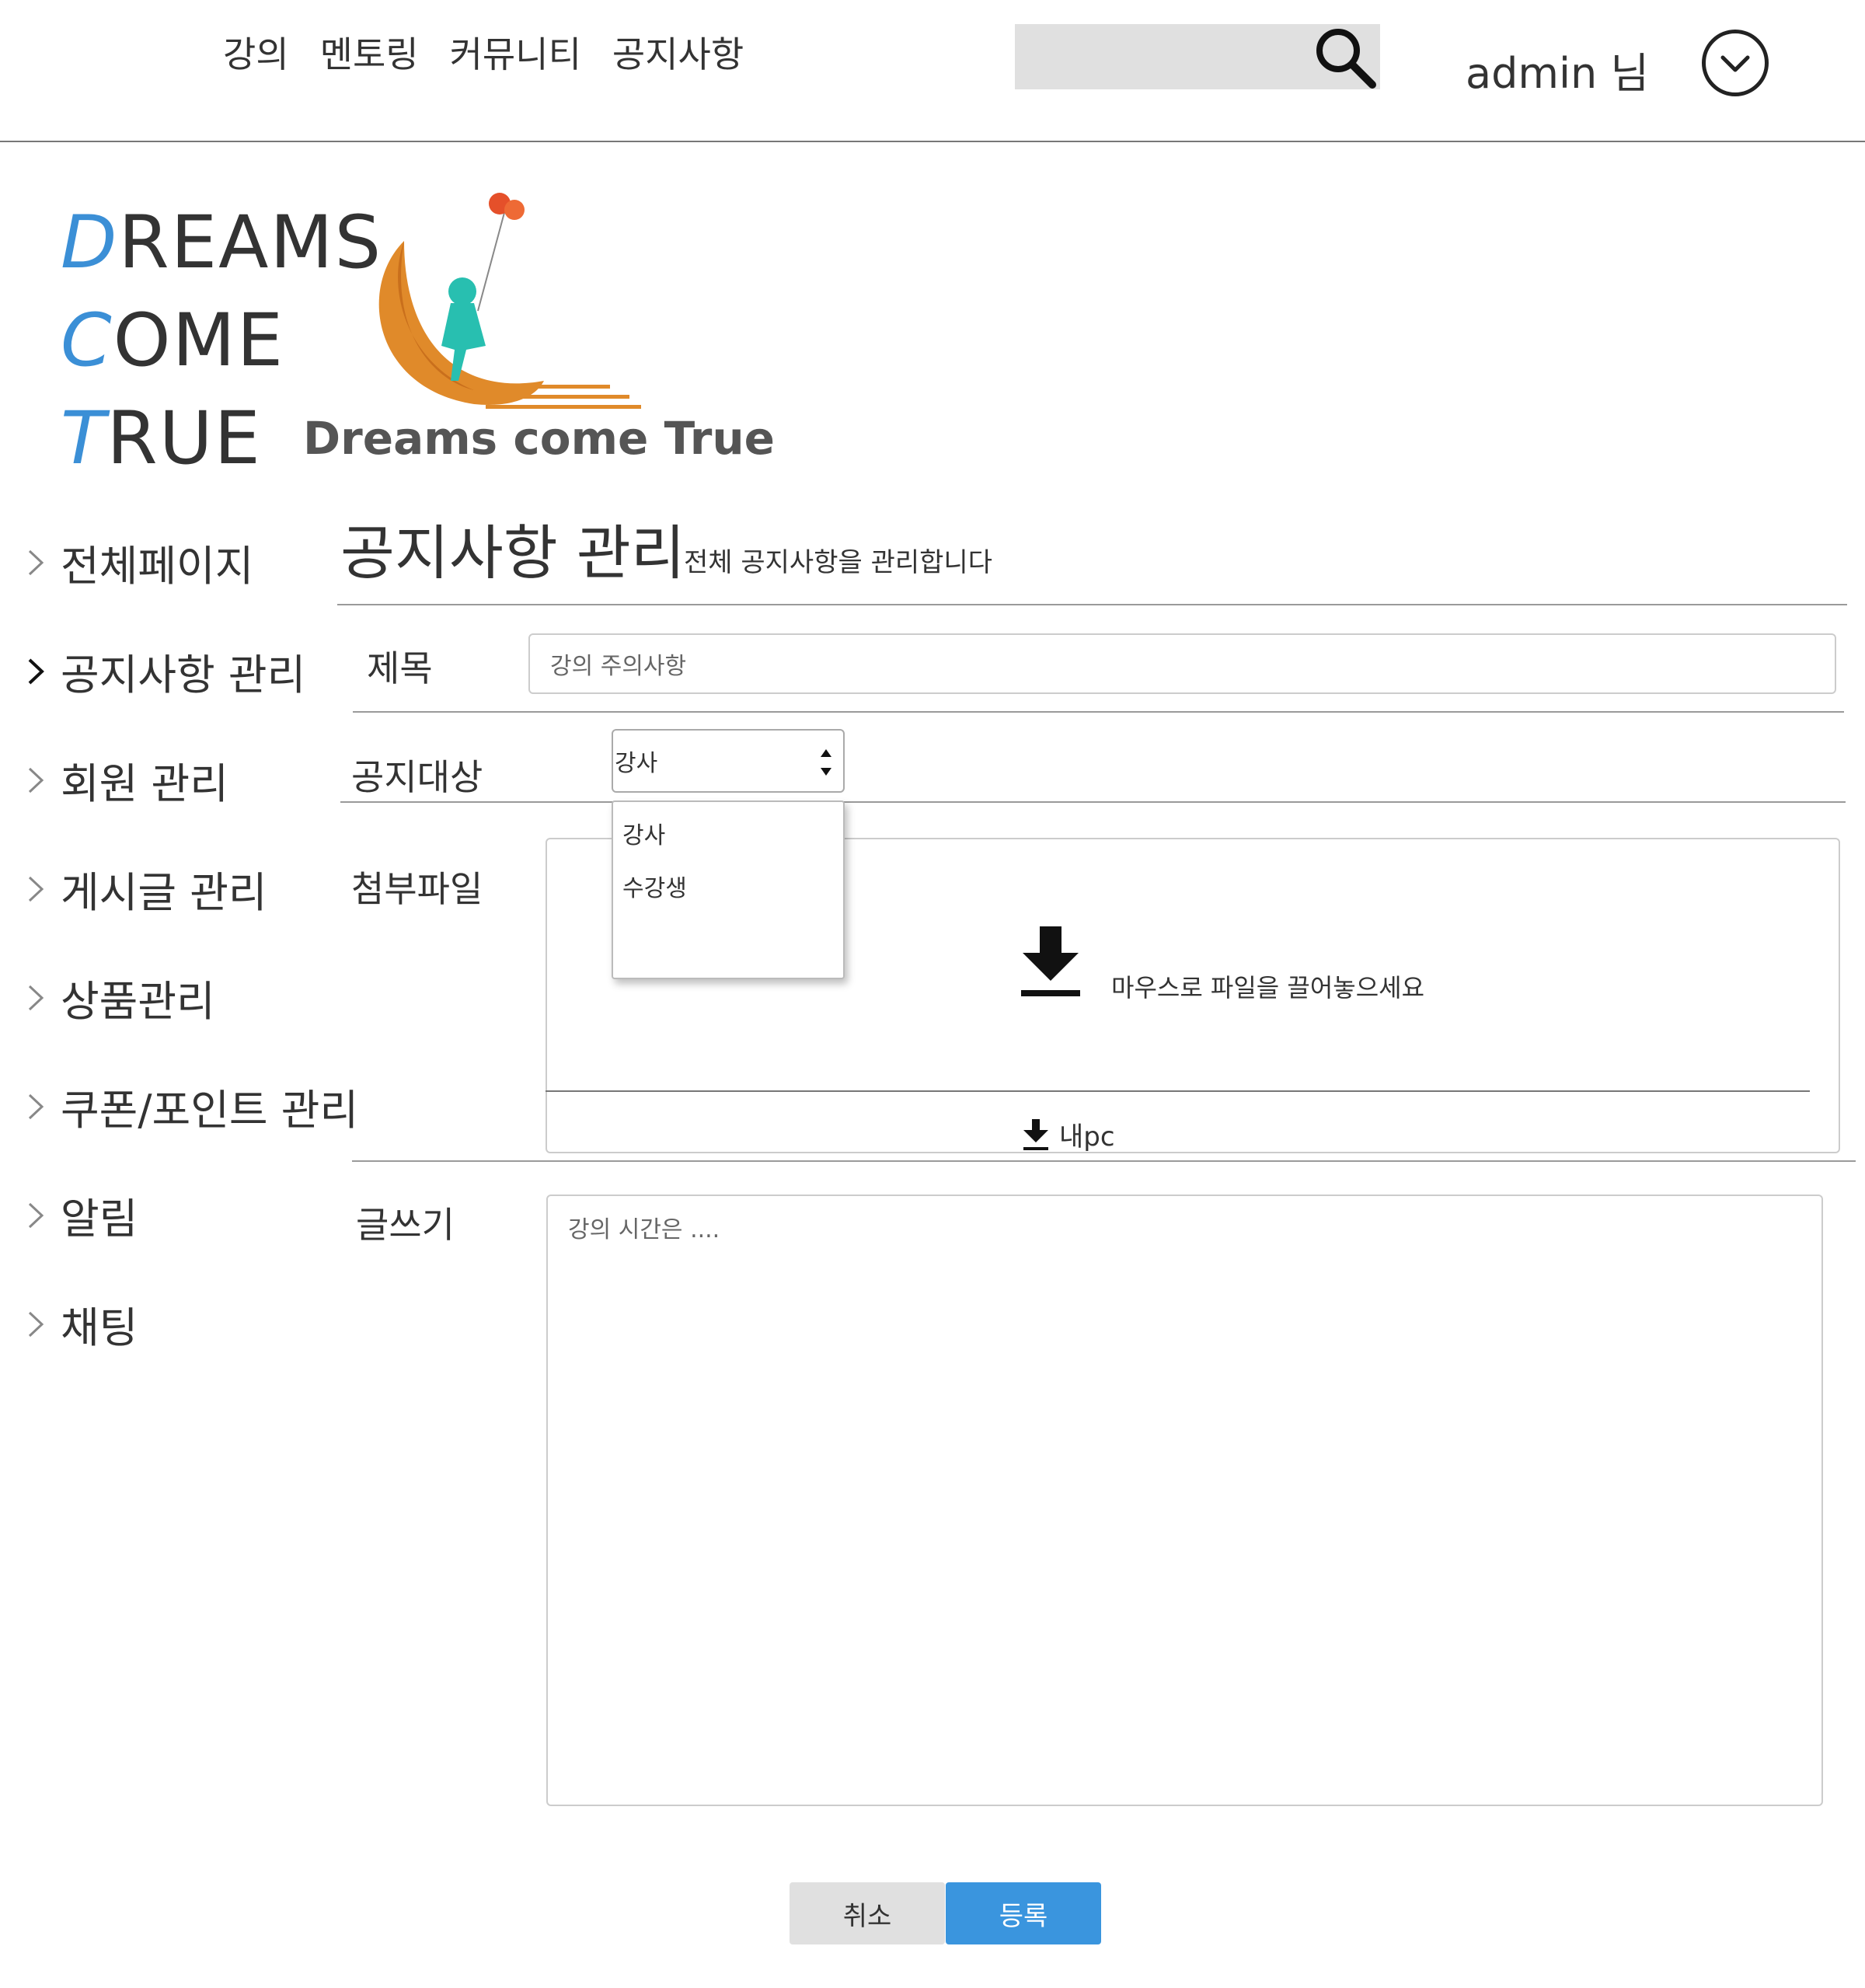  What do you see at coordinates (539, 438) in the screenshot?
I see `brand-caption: Dreams come True` at bounding box center [539, 438].